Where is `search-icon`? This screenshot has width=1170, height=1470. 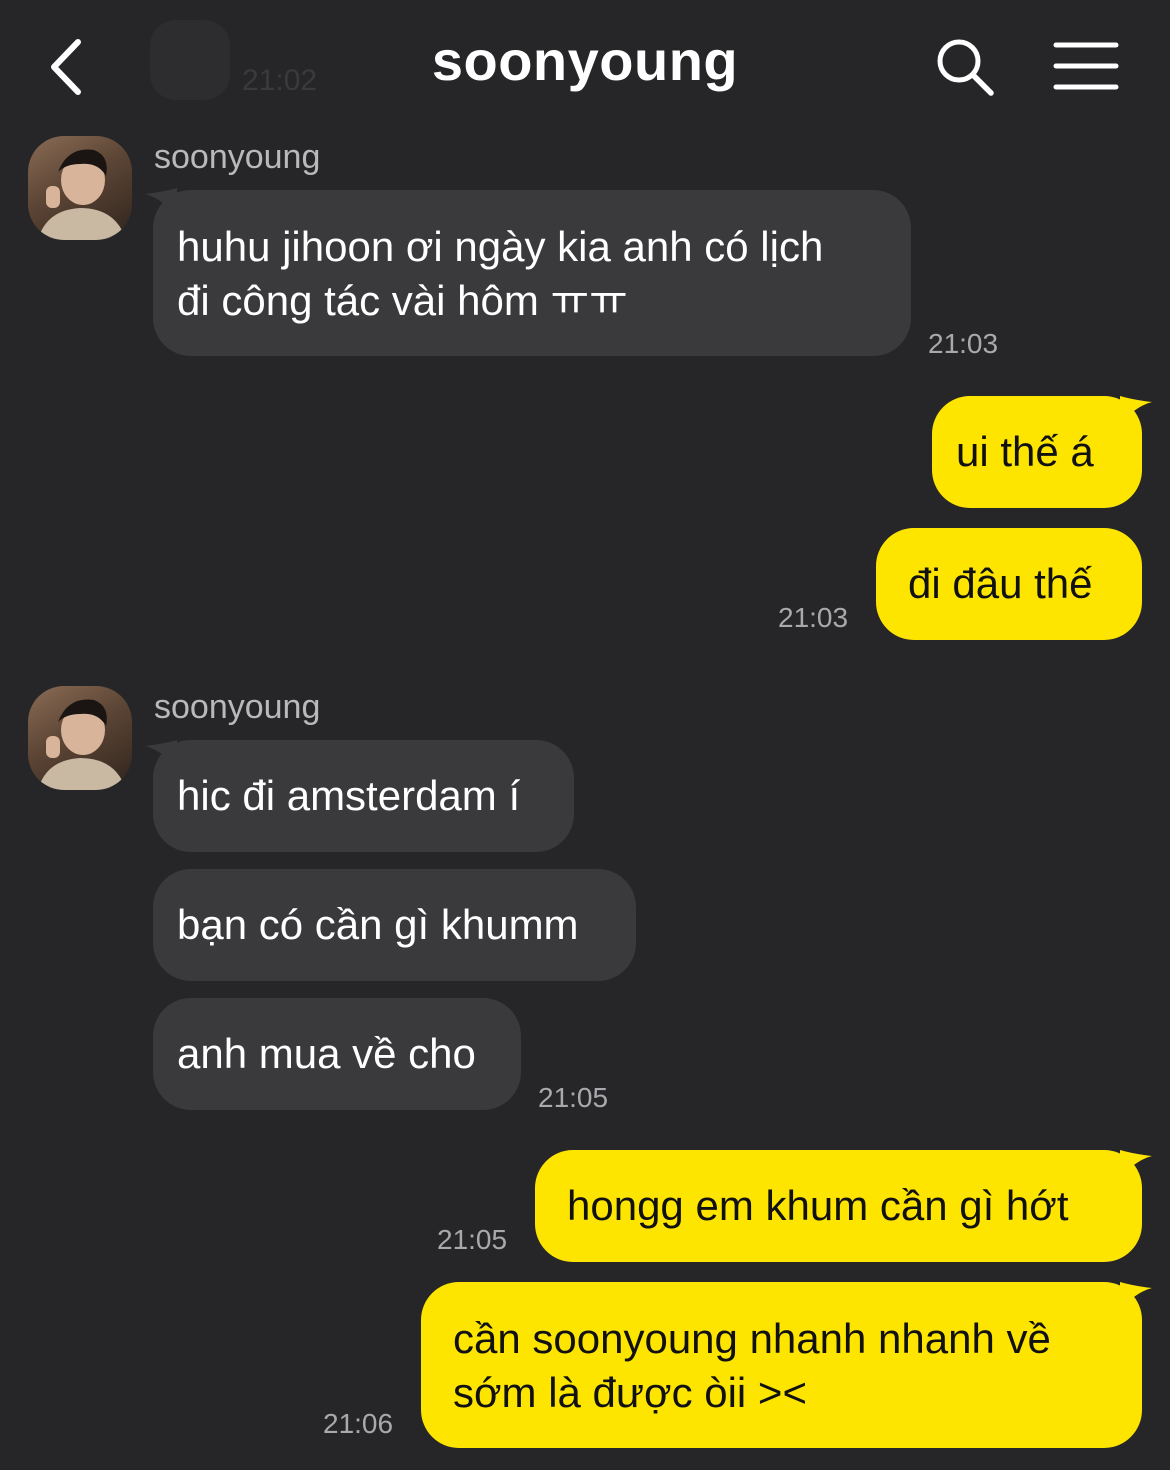
search-icon is located at coordinates (965, 67).